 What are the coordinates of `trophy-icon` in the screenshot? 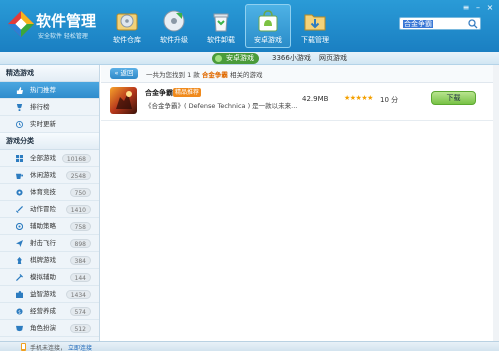 It's located at (19, 107).